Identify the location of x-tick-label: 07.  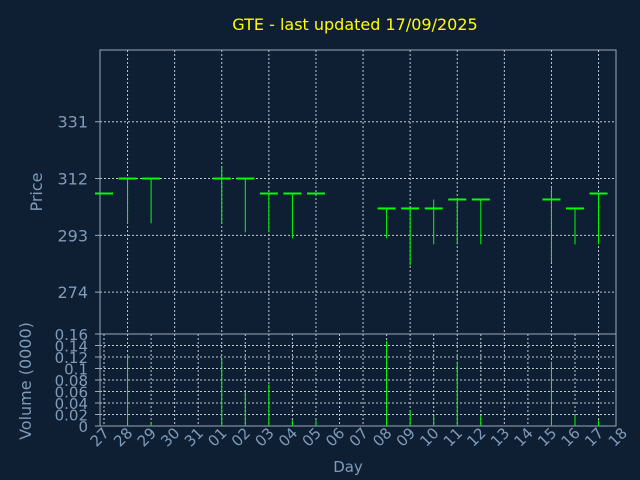
(359, 437).